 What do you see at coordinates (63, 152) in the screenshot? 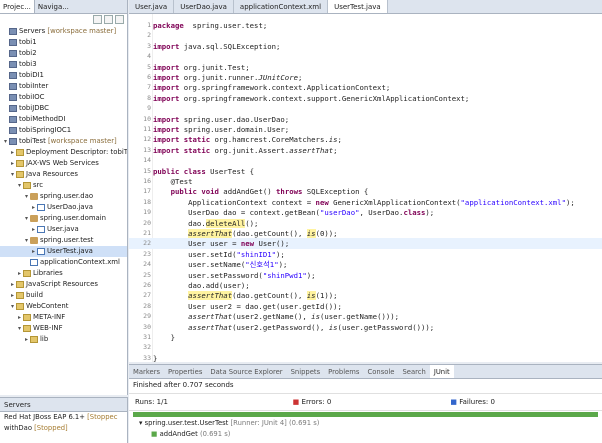
I see `tree-item: ▸ Deployment Descriptor: tobiTe` at bounding box center [63, 152].